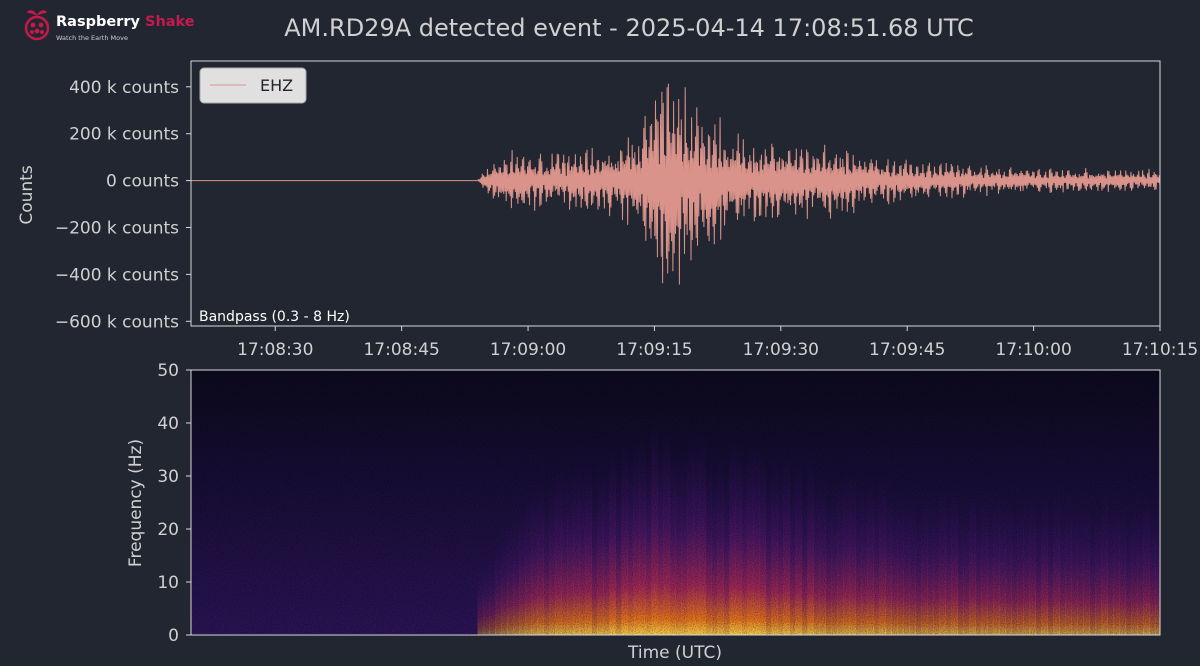 This screenshot has height=666, width=1200. I want to click on y-tick-label: −400 k counts, so click(117, 275).